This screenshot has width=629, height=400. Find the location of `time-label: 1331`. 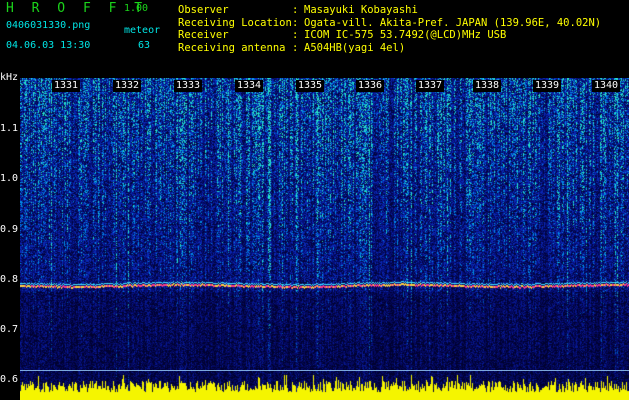

time-label: 1331 is located at coordinates (66, 86).